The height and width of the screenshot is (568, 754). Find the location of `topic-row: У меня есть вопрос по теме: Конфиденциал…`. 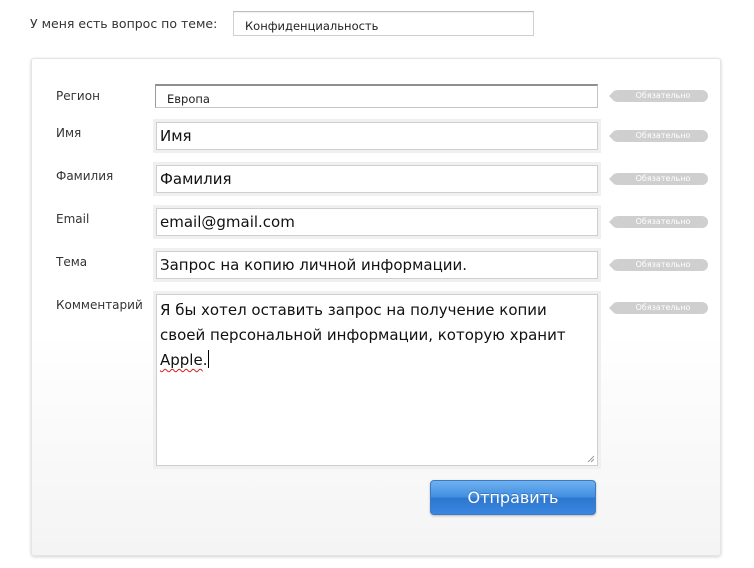

topic-row: У меня есть вопрос по теме: Конфиденциал… is located at coordinates (377, 25).